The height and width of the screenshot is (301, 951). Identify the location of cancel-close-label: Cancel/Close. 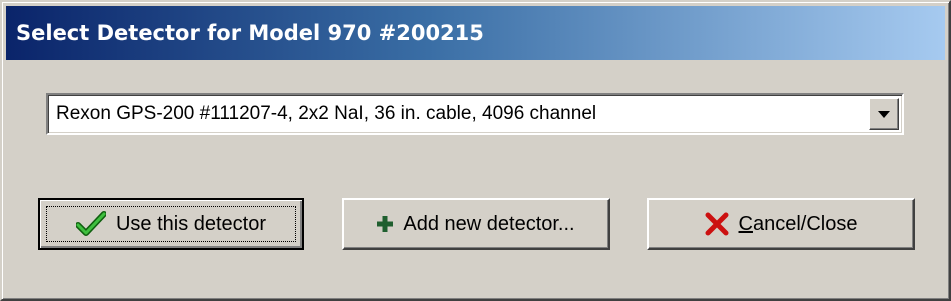
(798, 224).